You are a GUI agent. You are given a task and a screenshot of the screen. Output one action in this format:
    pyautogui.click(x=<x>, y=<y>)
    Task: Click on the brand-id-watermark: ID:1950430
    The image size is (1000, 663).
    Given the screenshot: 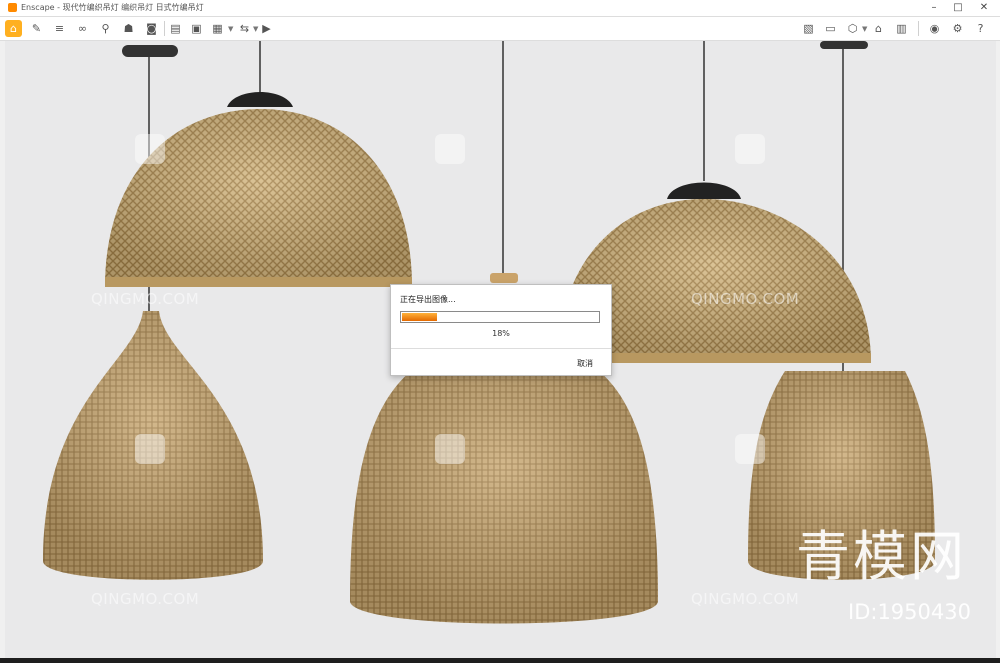 What is the action you would take?
    pyautogui.click(x=909, y=612)
    